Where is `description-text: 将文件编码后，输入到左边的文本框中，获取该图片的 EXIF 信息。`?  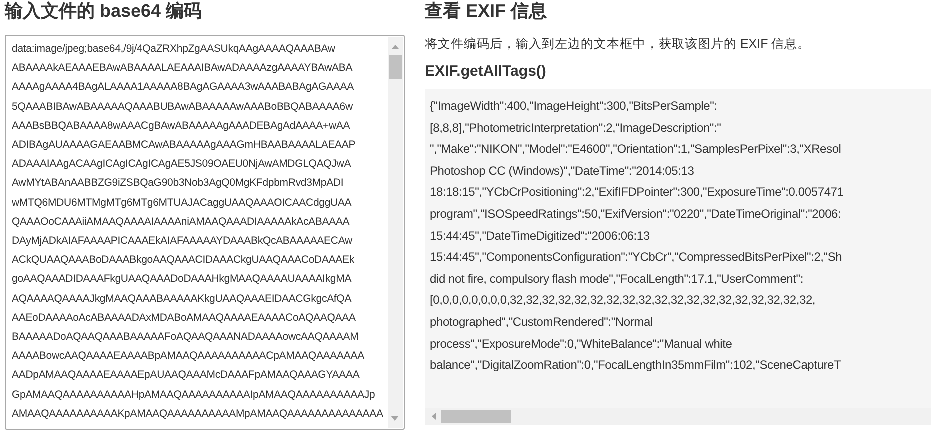 description-text: 将文件编码后，输入到左边的文本框中，获取该图片的 EXIF 信息。 is located at coordinates (618, 44).